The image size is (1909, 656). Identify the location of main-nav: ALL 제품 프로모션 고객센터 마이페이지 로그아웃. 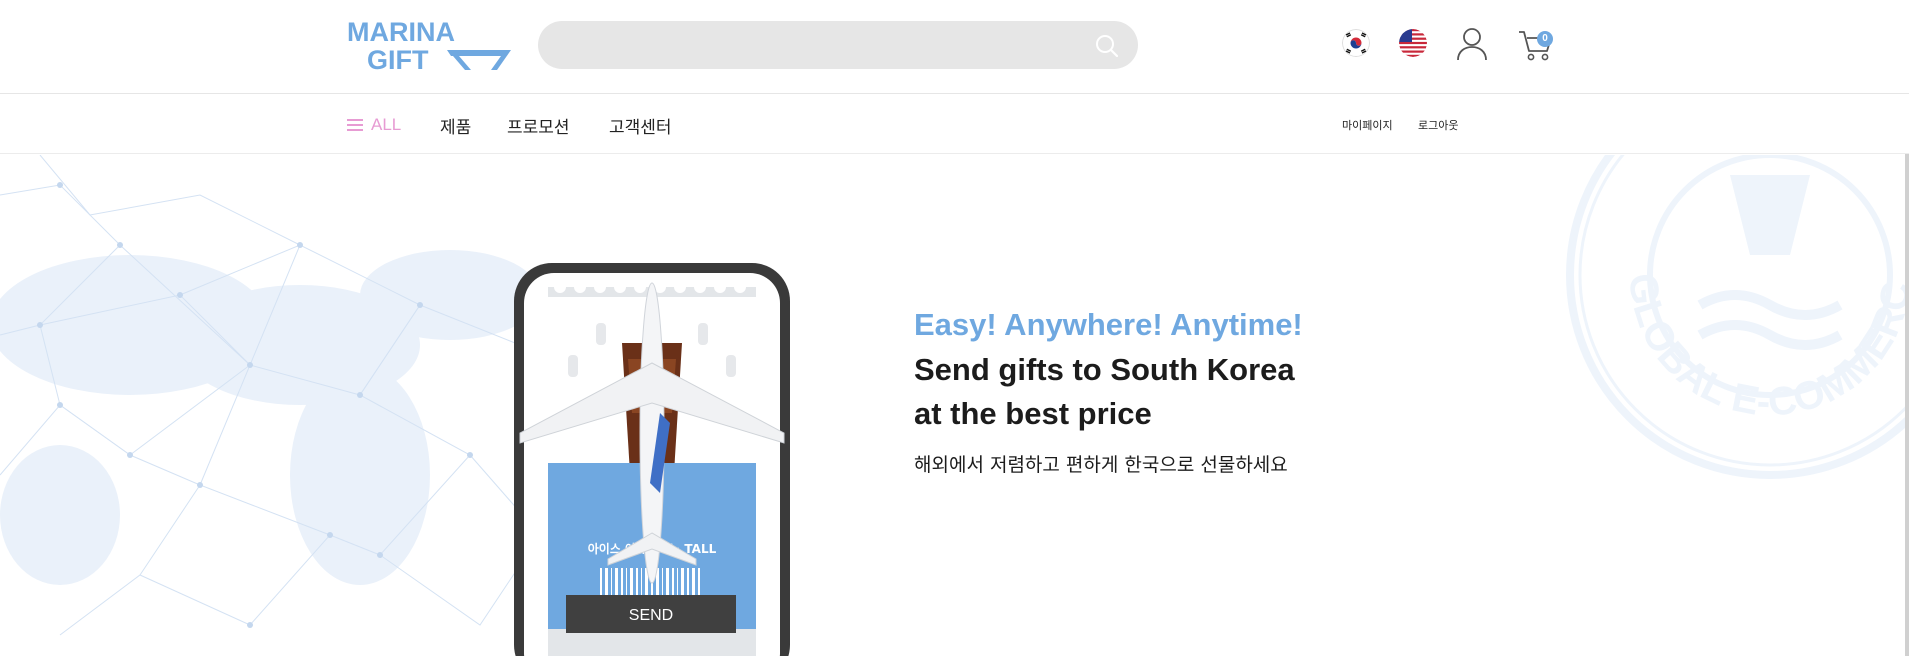
(954, 124).